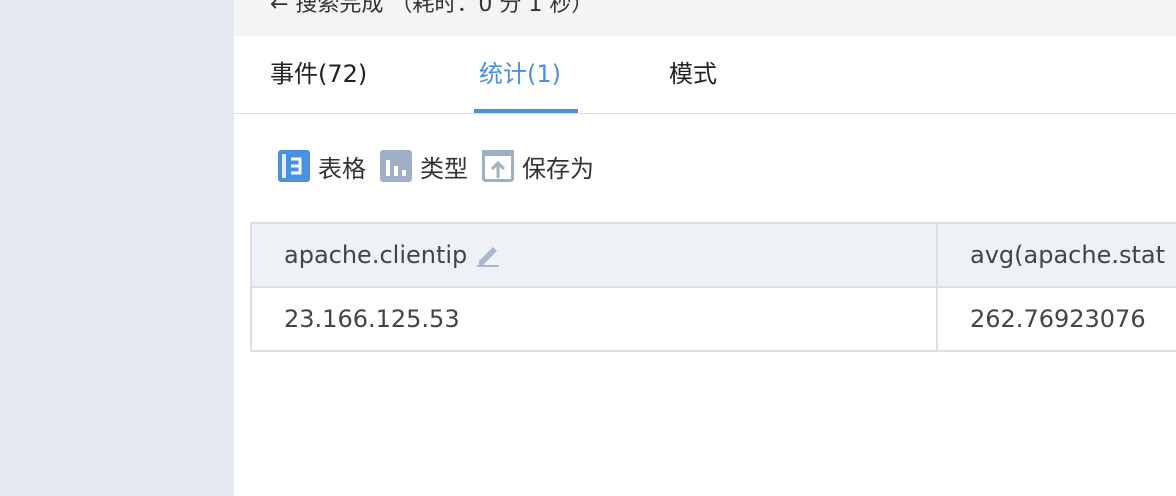  What do you see at coordinates (396, 166) in the screenshot?
I see `bar-chart-icon` at bounding box center [396, 166].